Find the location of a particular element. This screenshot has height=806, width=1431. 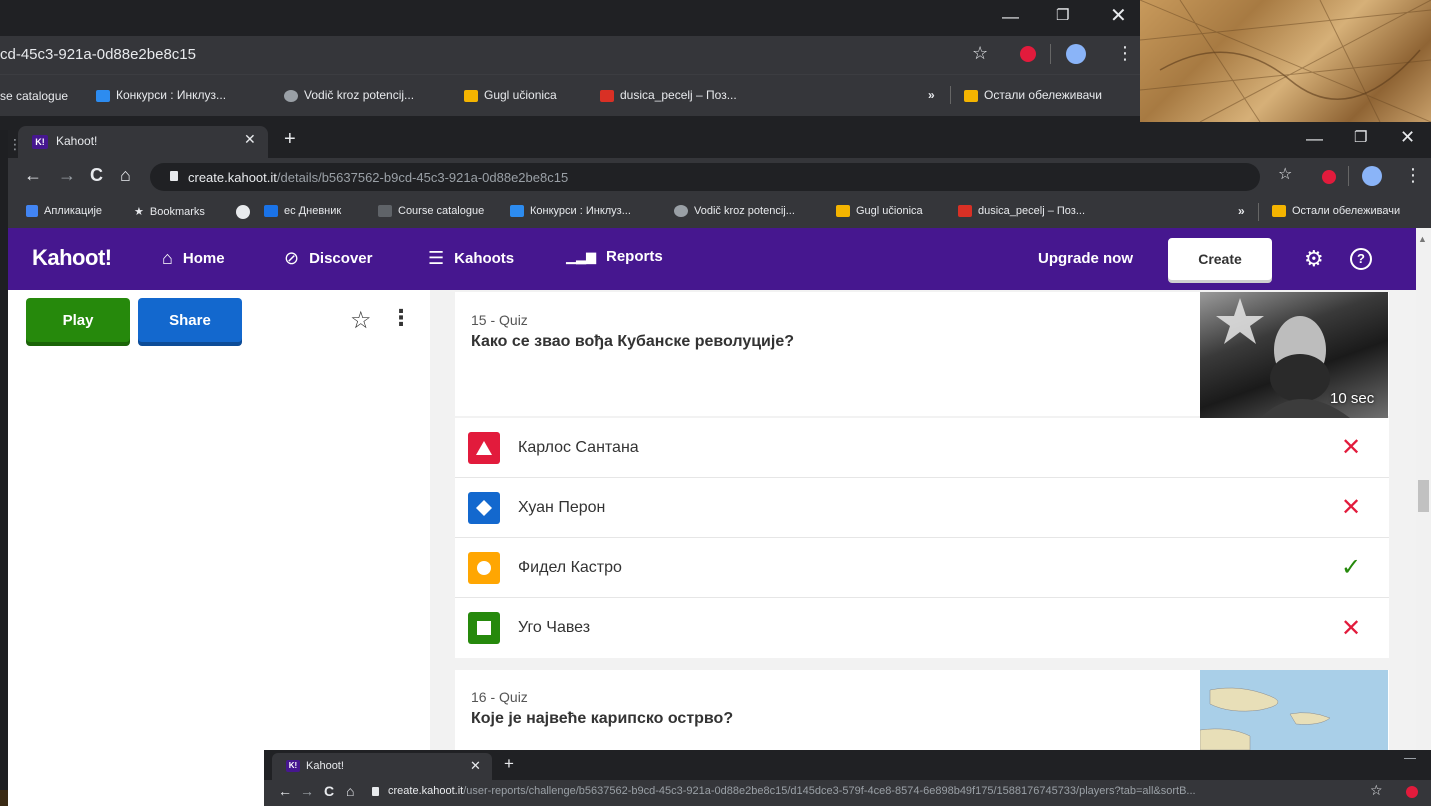

bookmark-ednevnik: ес Дневник is located at coordinates (302, 211).